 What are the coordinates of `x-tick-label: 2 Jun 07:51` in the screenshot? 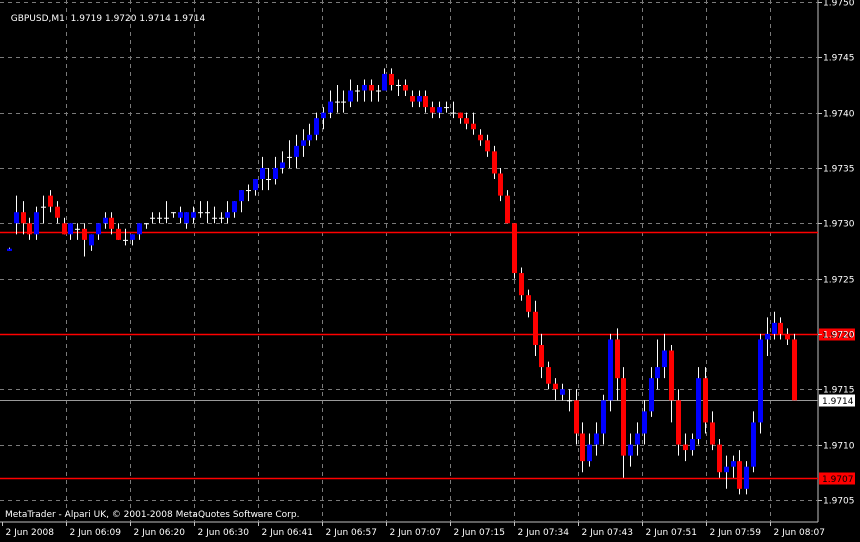 It's located at (671, 533).